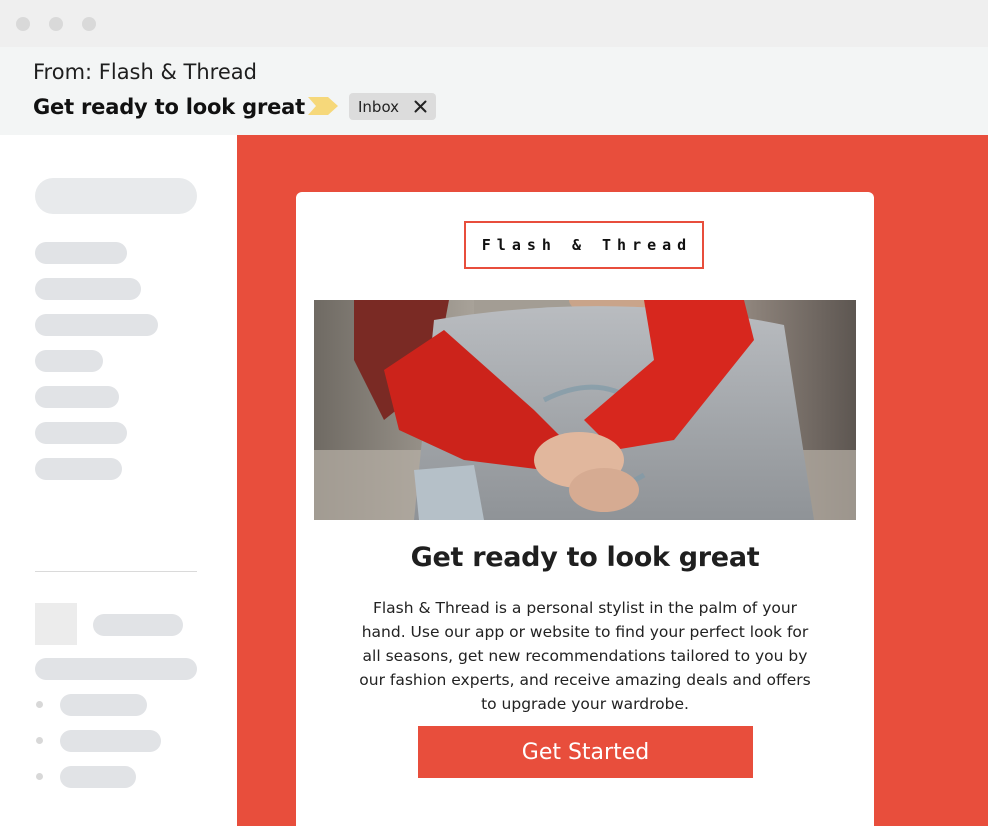  What do you see at coordinates (116, 196) in the screenshot?
I see `sidebar-placeholder-compose` at bounding box center [116, 196].